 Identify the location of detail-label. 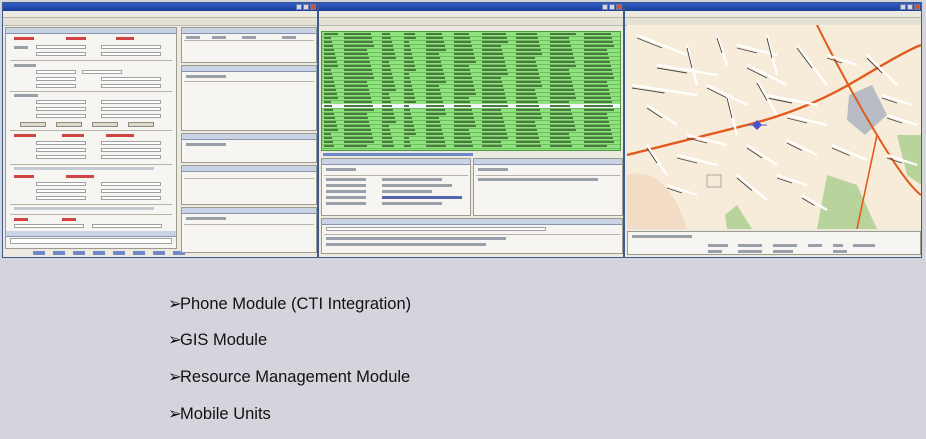
(346, 203).